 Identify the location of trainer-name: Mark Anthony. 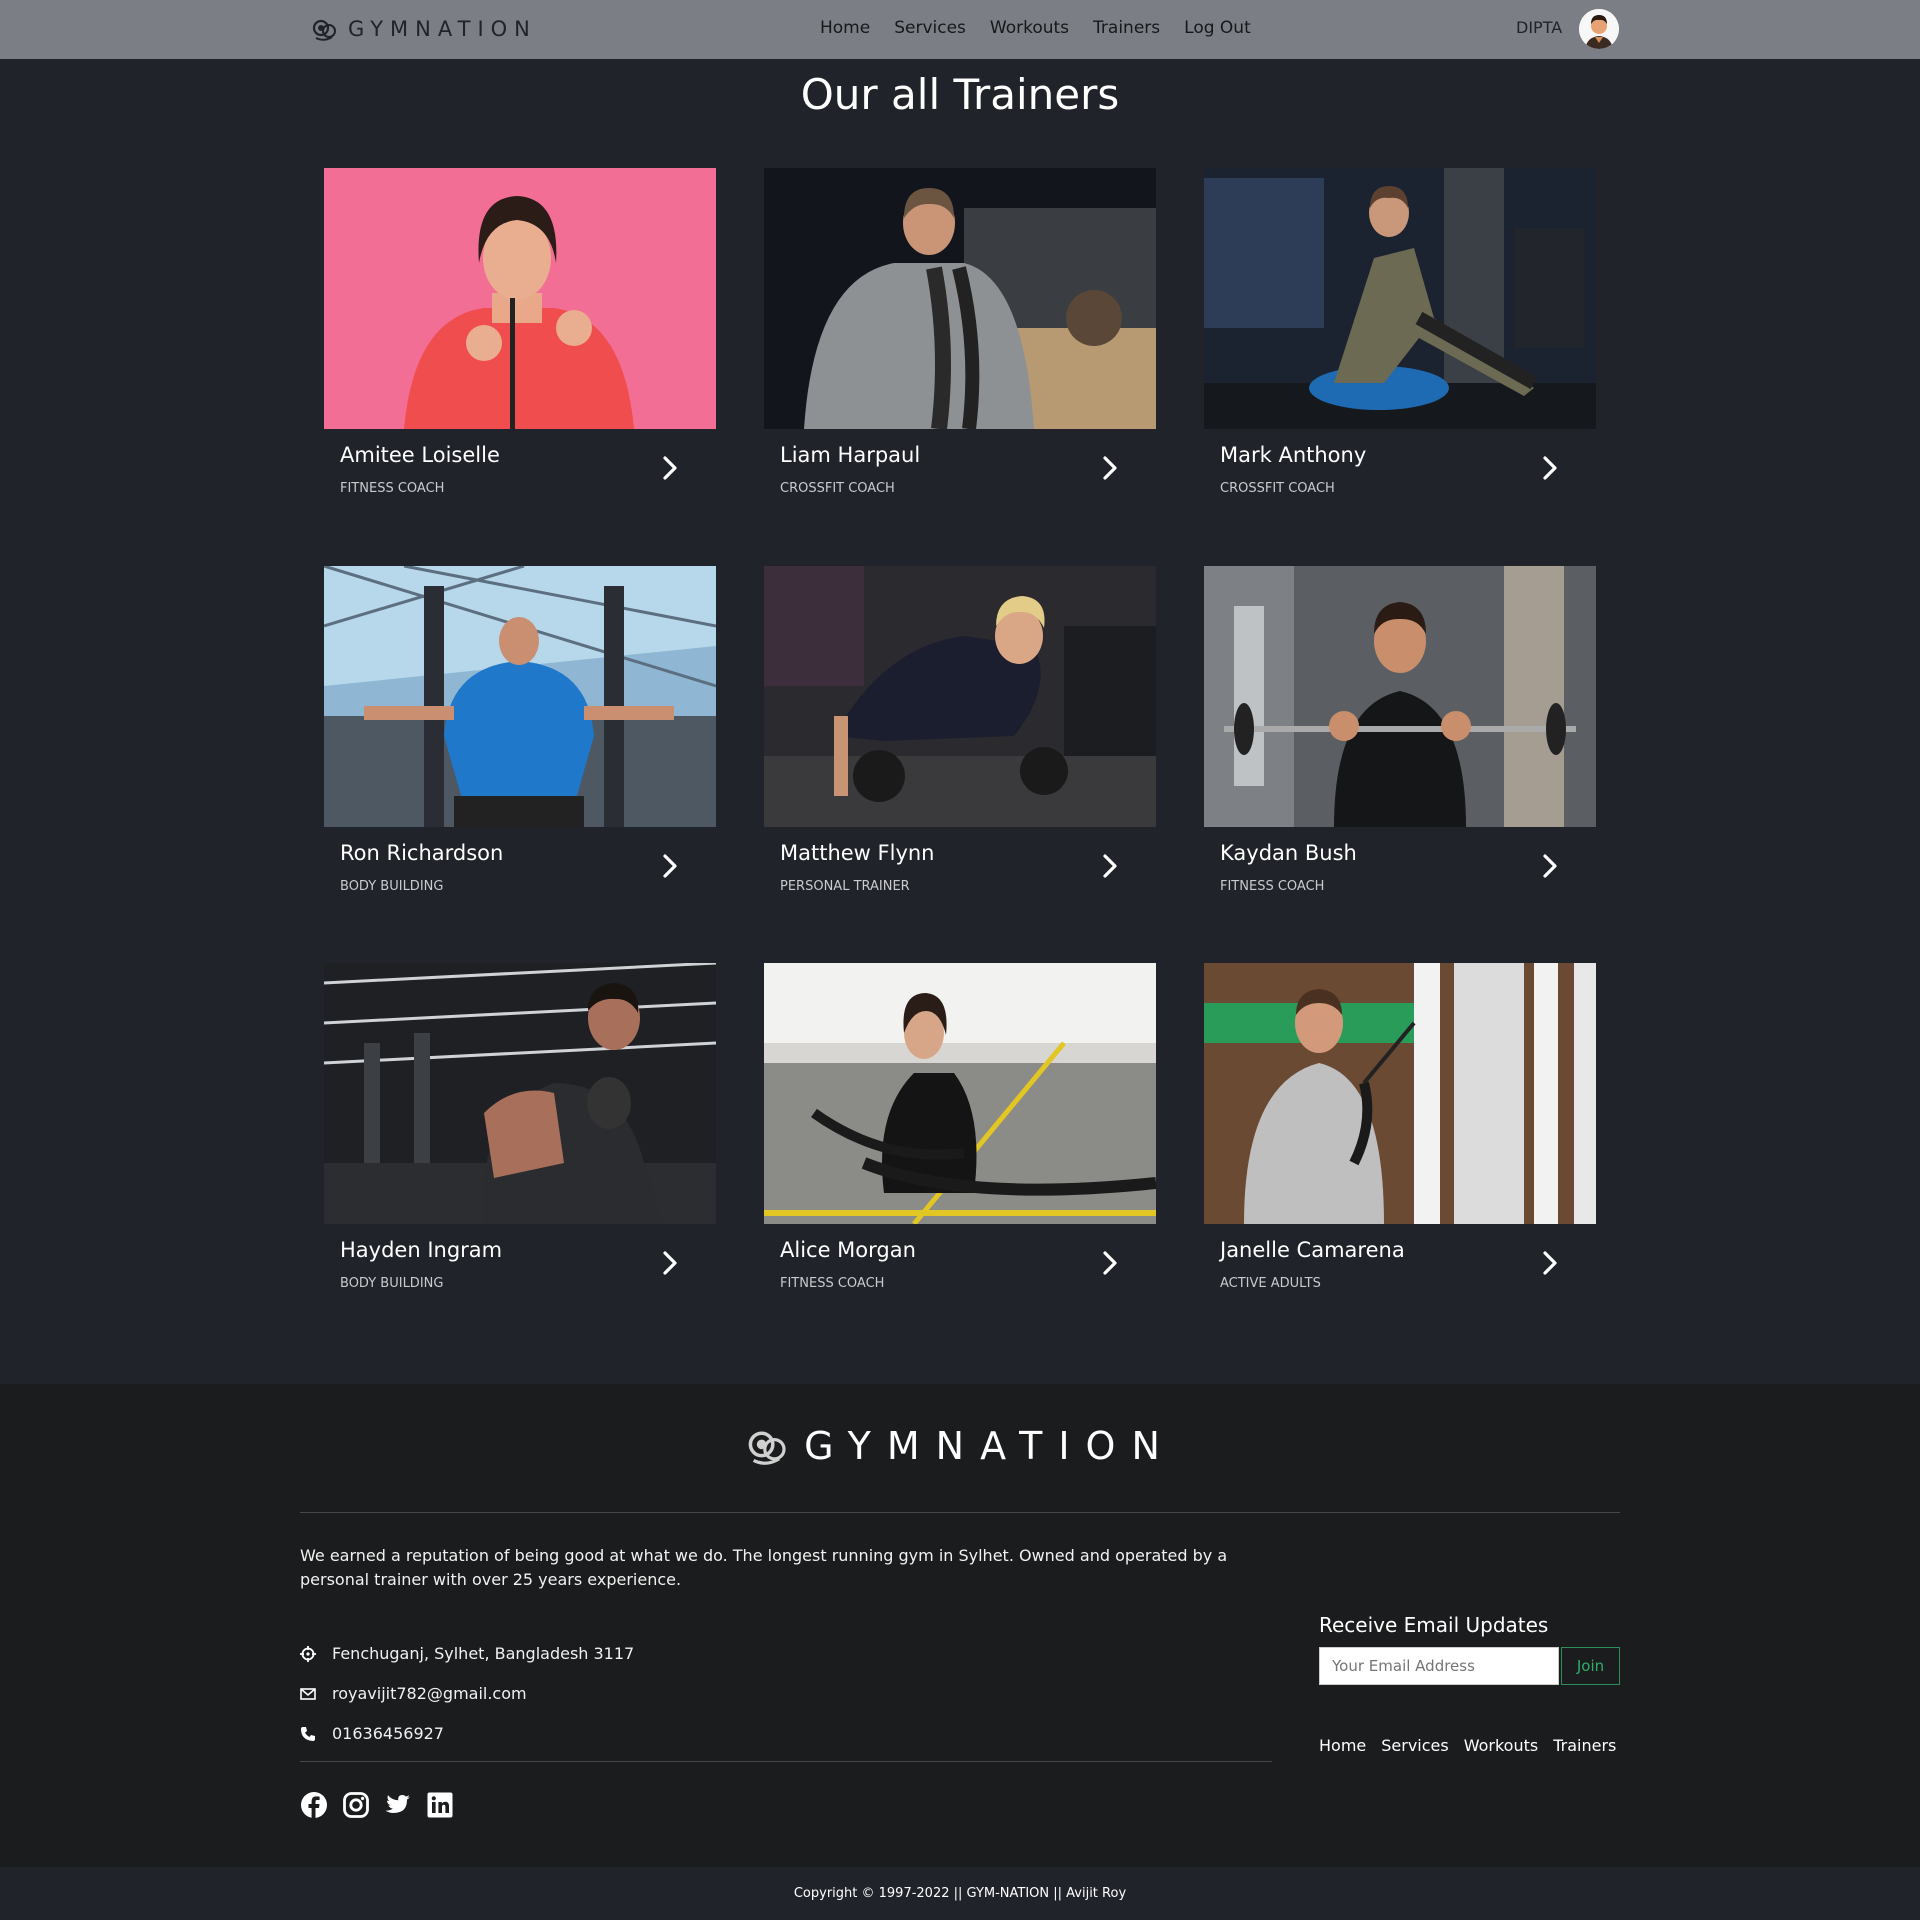
(1293, 455).